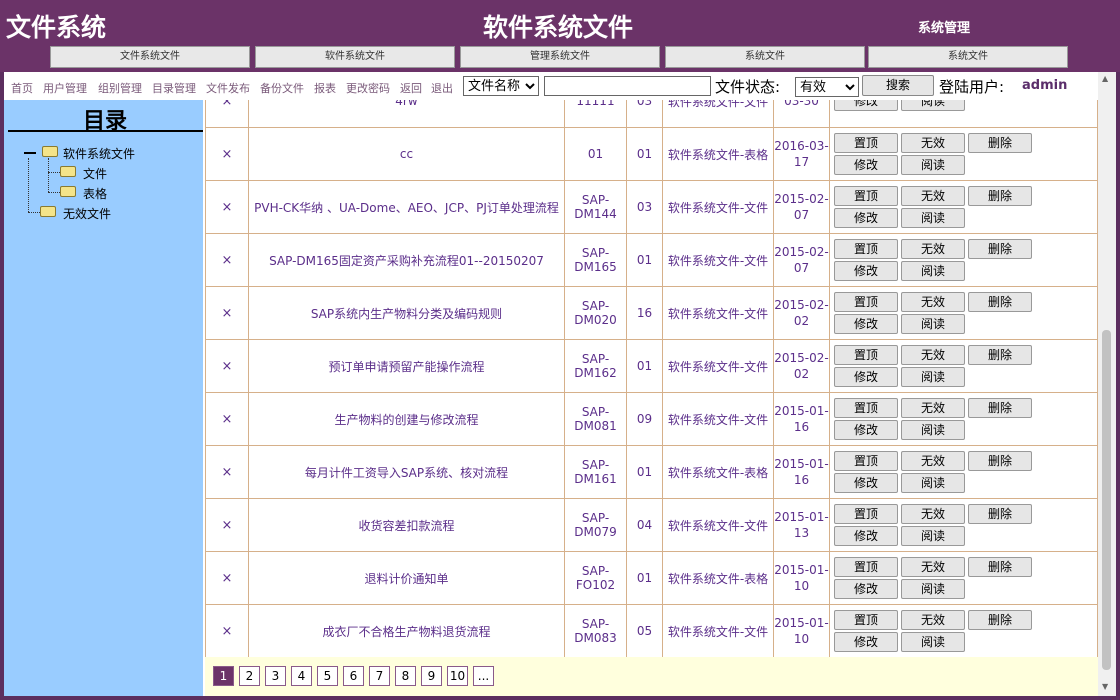 Image resolution: width=1120 pixels, height=700 pixels. What do you see at coordinates (1106, 500) in the screenshot?
I see `scroll-thumb` at bounding box center [1106, 500].